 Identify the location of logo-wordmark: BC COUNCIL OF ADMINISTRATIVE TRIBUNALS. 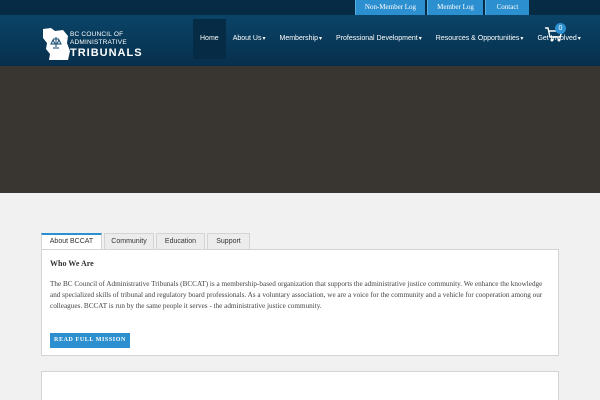
(106, 45).